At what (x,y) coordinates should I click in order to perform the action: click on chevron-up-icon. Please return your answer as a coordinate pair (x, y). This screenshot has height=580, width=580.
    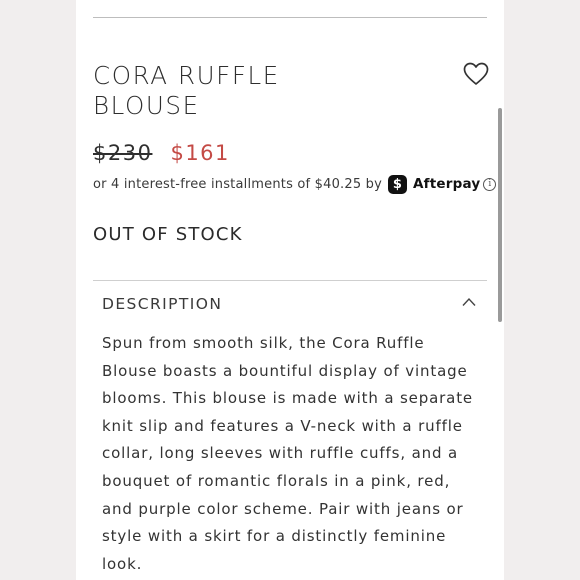
    Looking at the image, I should click on (469, 302).